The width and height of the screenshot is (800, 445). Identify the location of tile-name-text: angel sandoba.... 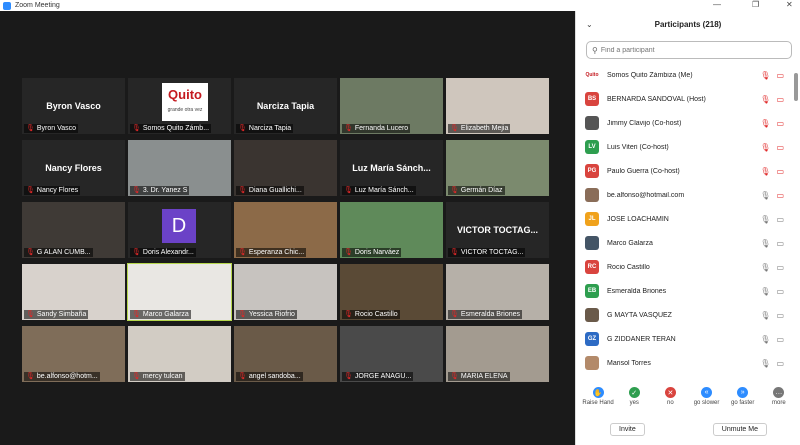
(274, 376).